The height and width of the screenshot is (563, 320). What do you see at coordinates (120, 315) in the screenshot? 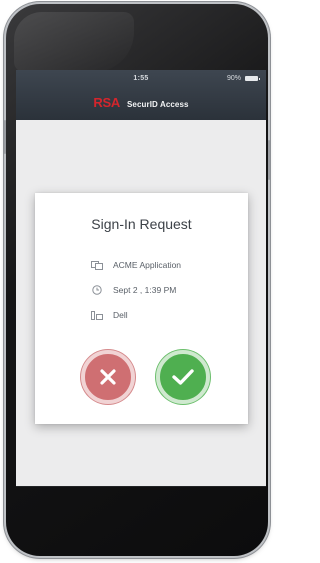
I see `device-name: Dell` at bounding box center [120, 315].